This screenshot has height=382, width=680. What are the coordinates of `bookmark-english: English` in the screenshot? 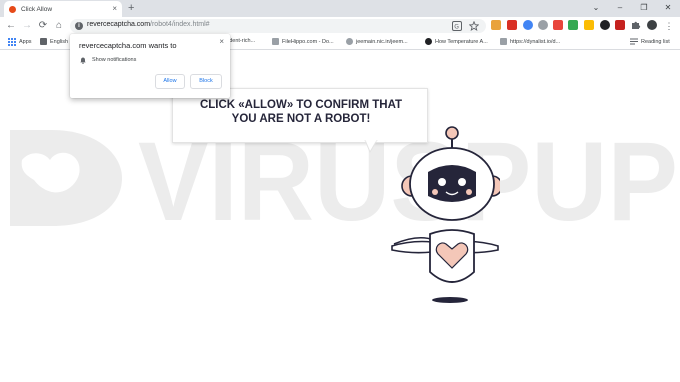 It's located at (54, 41).